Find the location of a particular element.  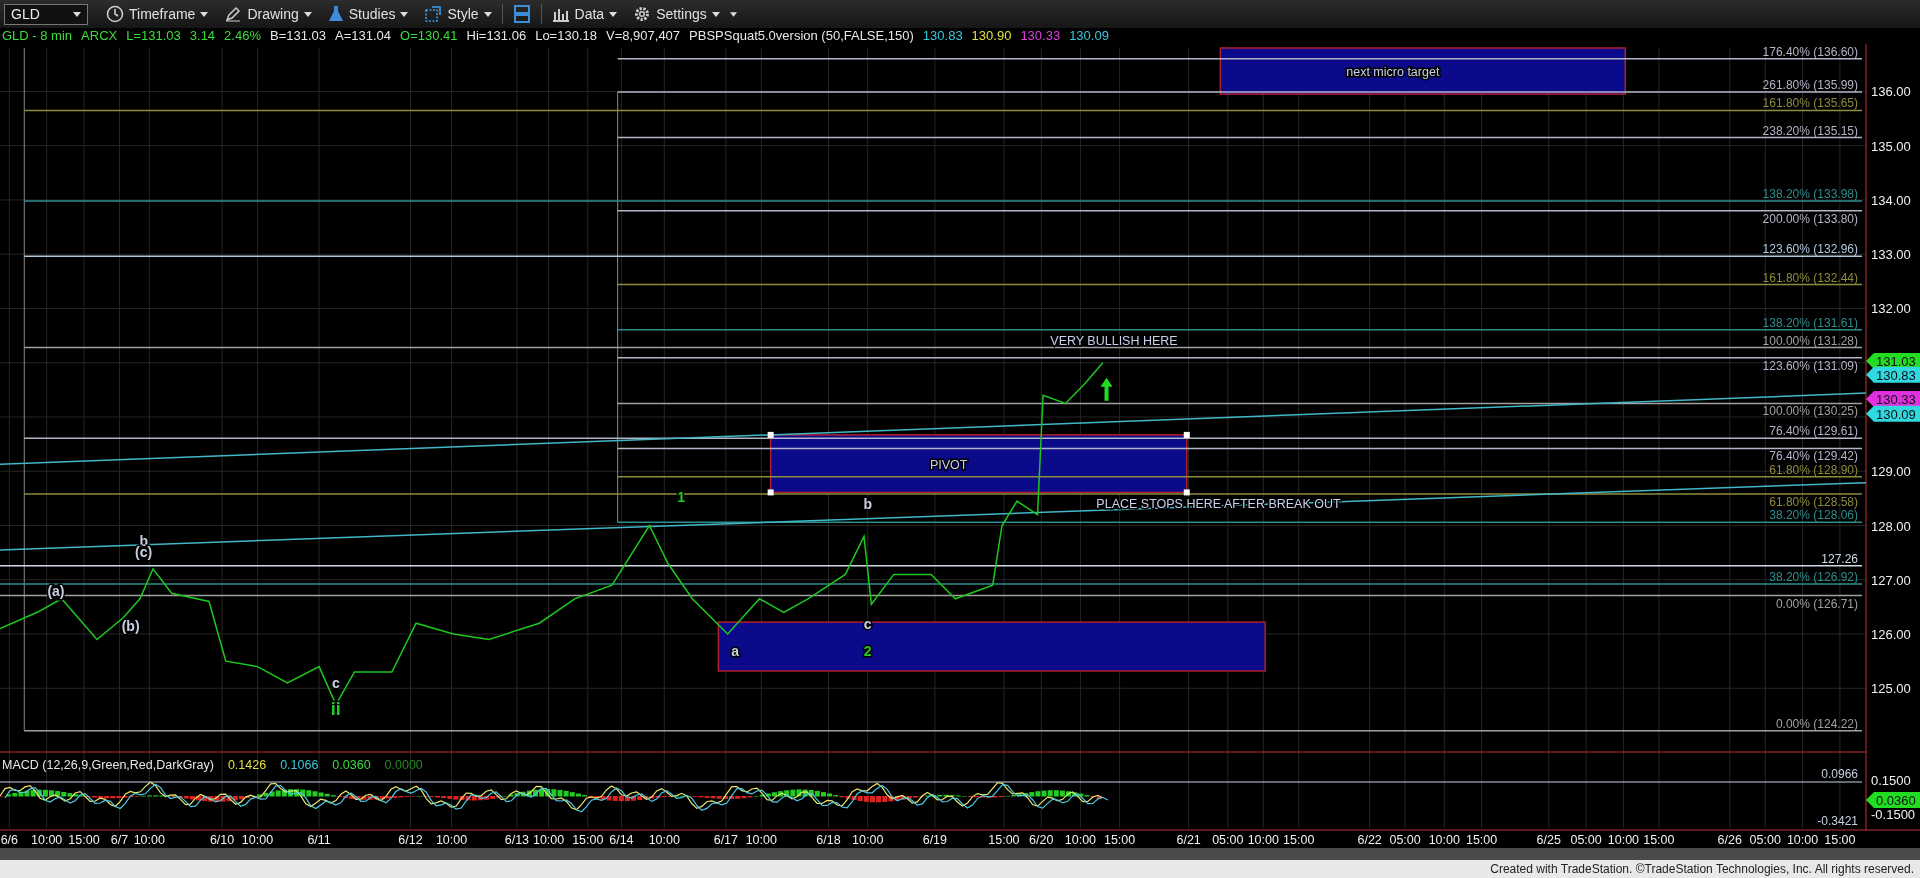

fib-level-label: 138.20% (131.61) is located at coordinates (1810, 322).